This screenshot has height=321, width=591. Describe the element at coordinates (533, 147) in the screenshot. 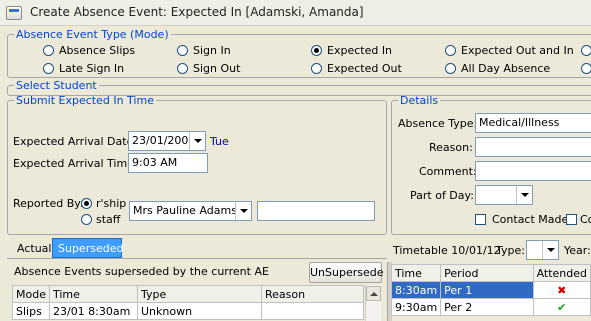

I see `reason-input` at that location.